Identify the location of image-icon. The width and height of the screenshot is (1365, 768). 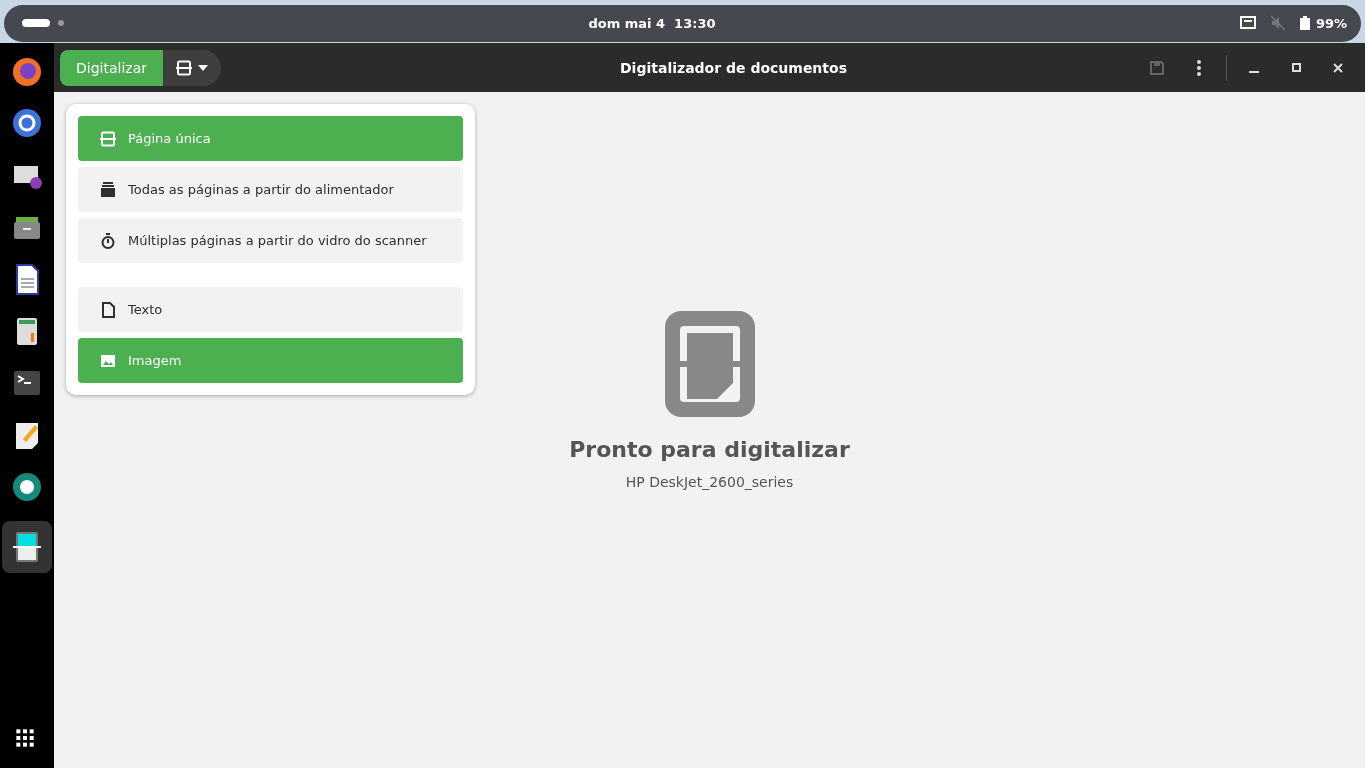
(108, 360).